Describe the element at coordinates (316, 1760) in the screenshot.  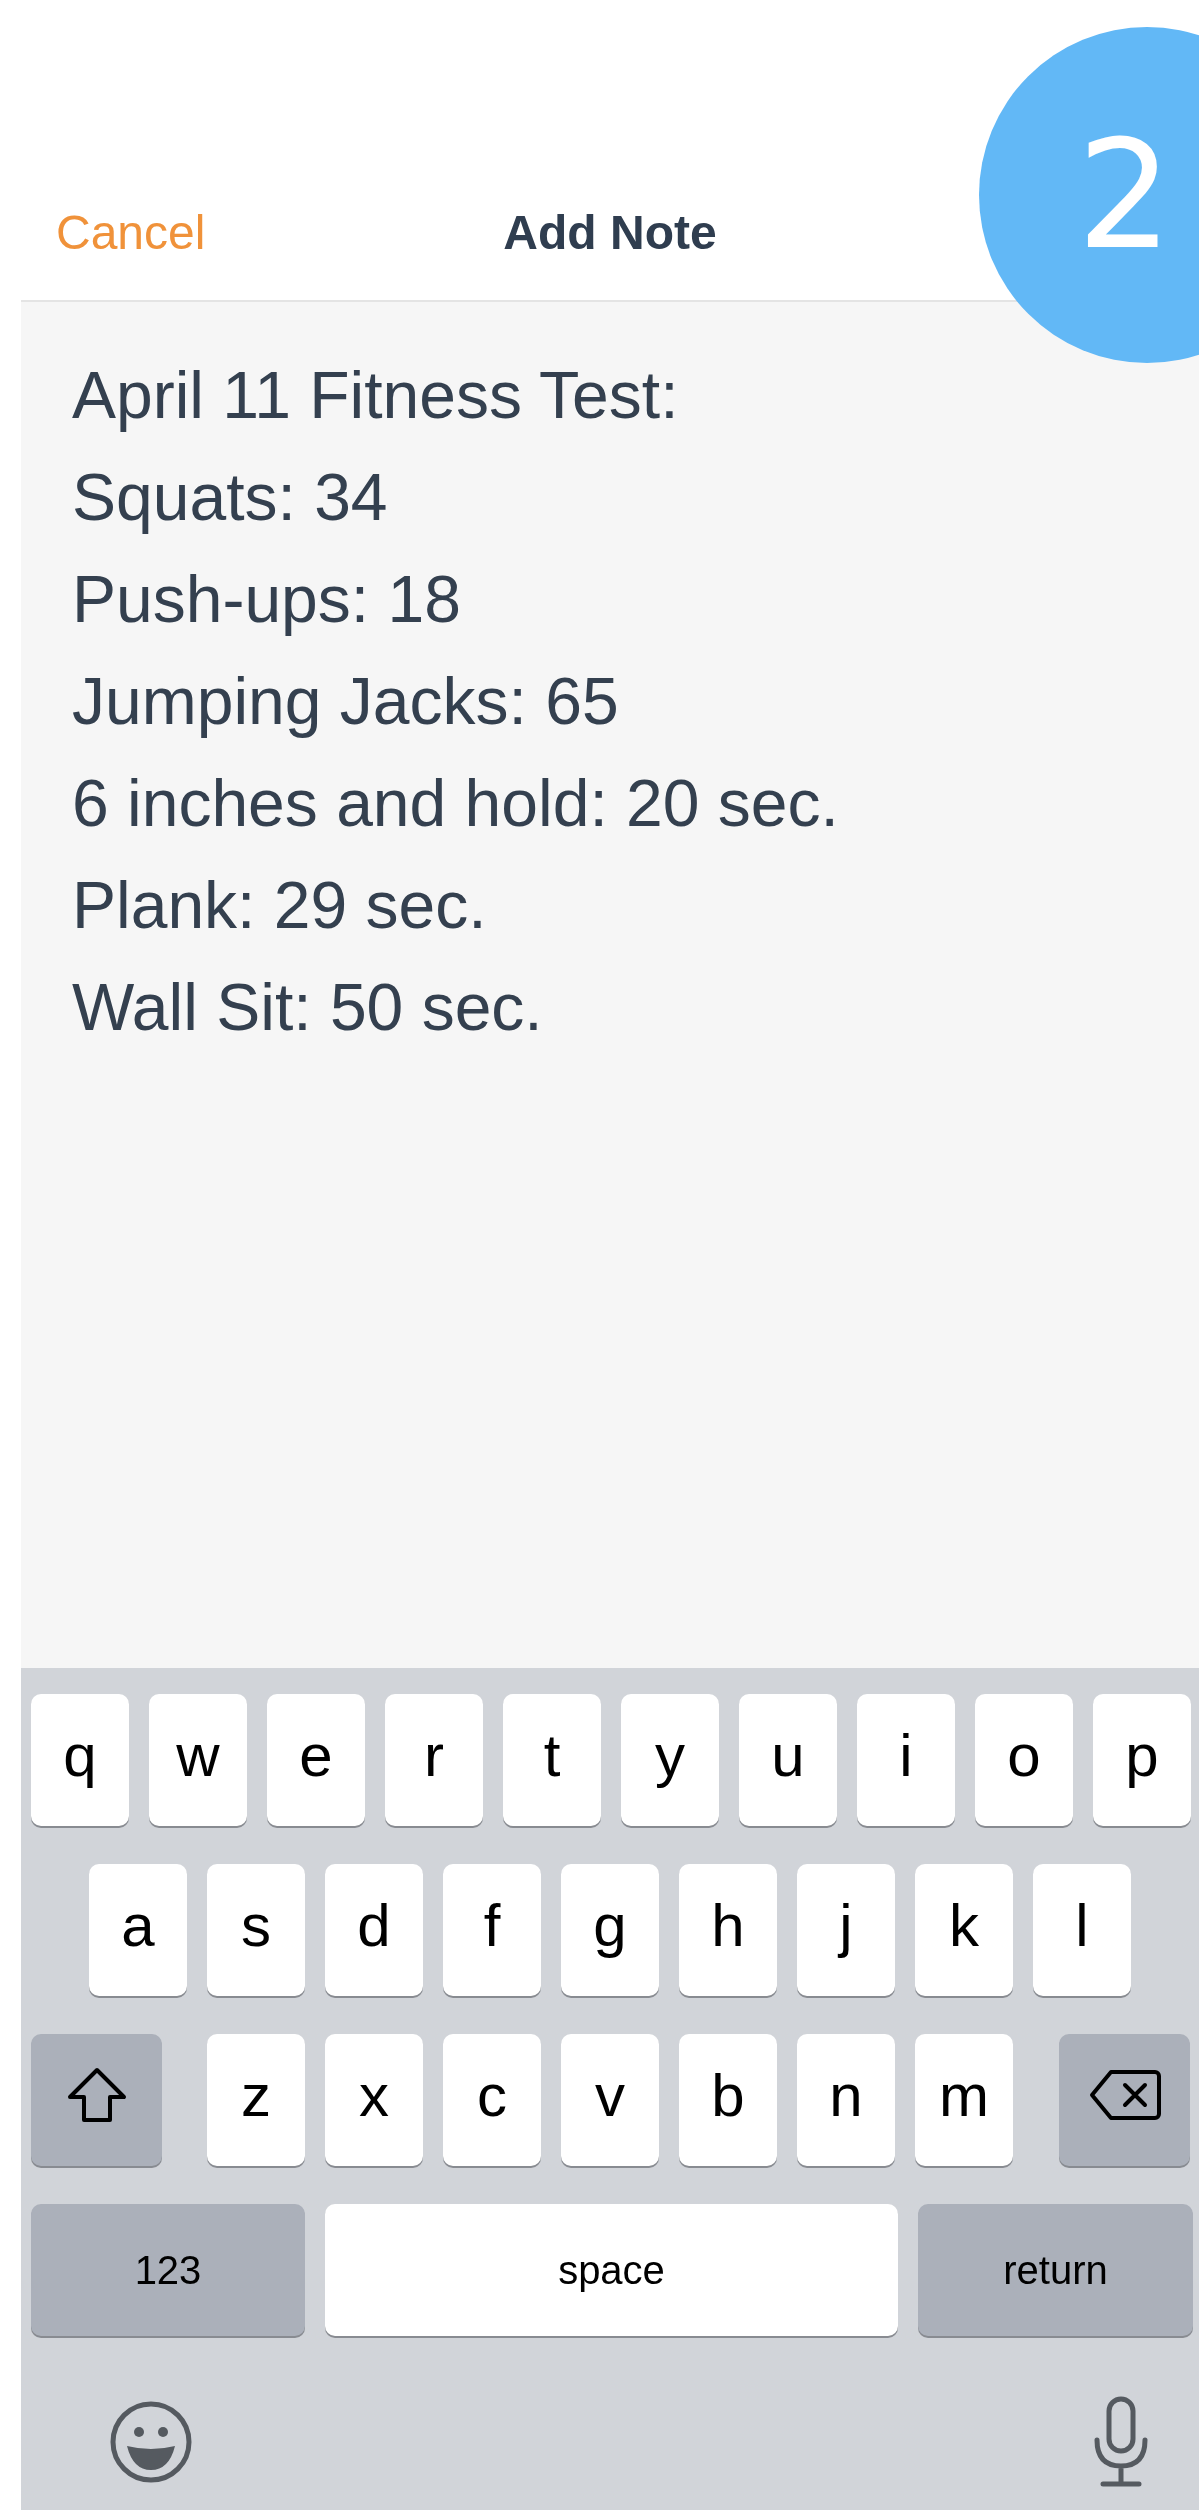
I see `letter-key: e` at that location.